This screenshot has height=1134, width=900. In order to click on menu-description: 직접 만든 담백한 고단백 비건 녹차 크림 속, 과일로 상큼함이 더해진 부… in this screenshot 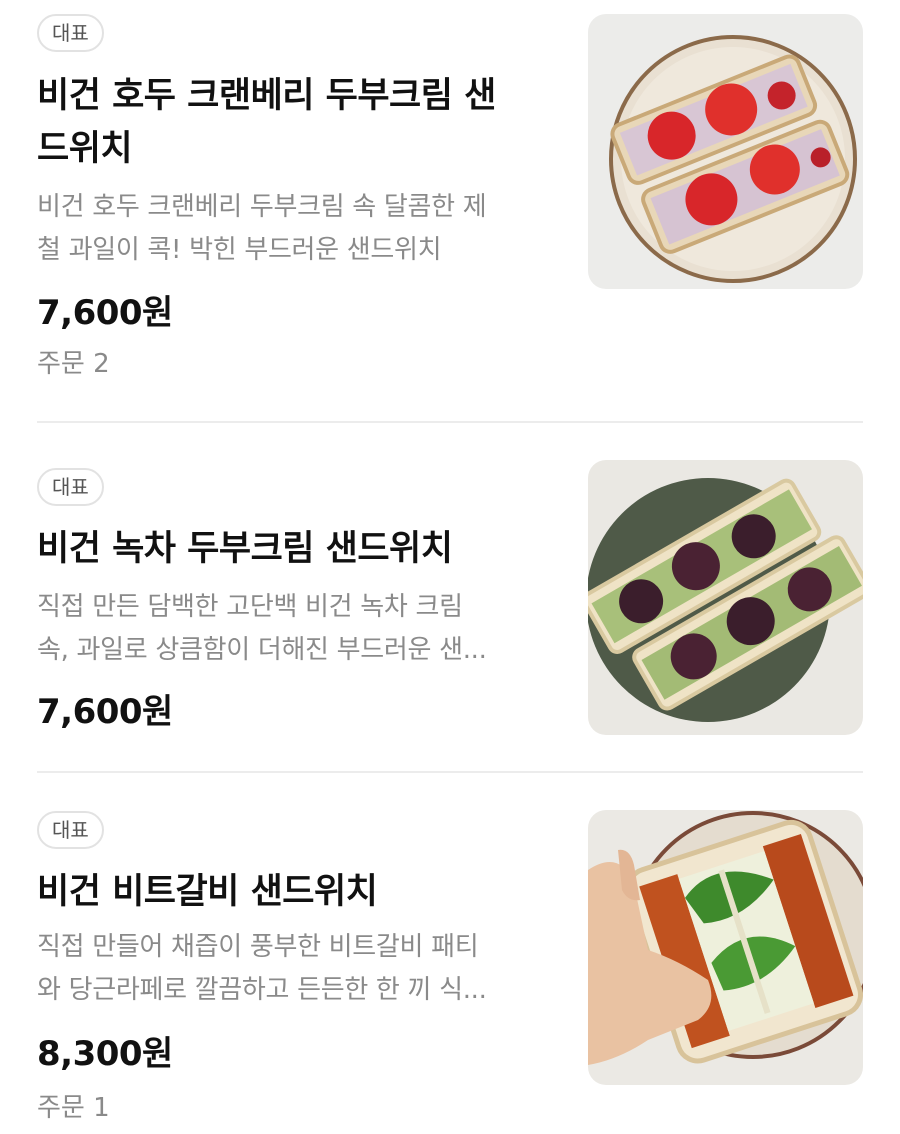, I will do `click(292, 629)`.